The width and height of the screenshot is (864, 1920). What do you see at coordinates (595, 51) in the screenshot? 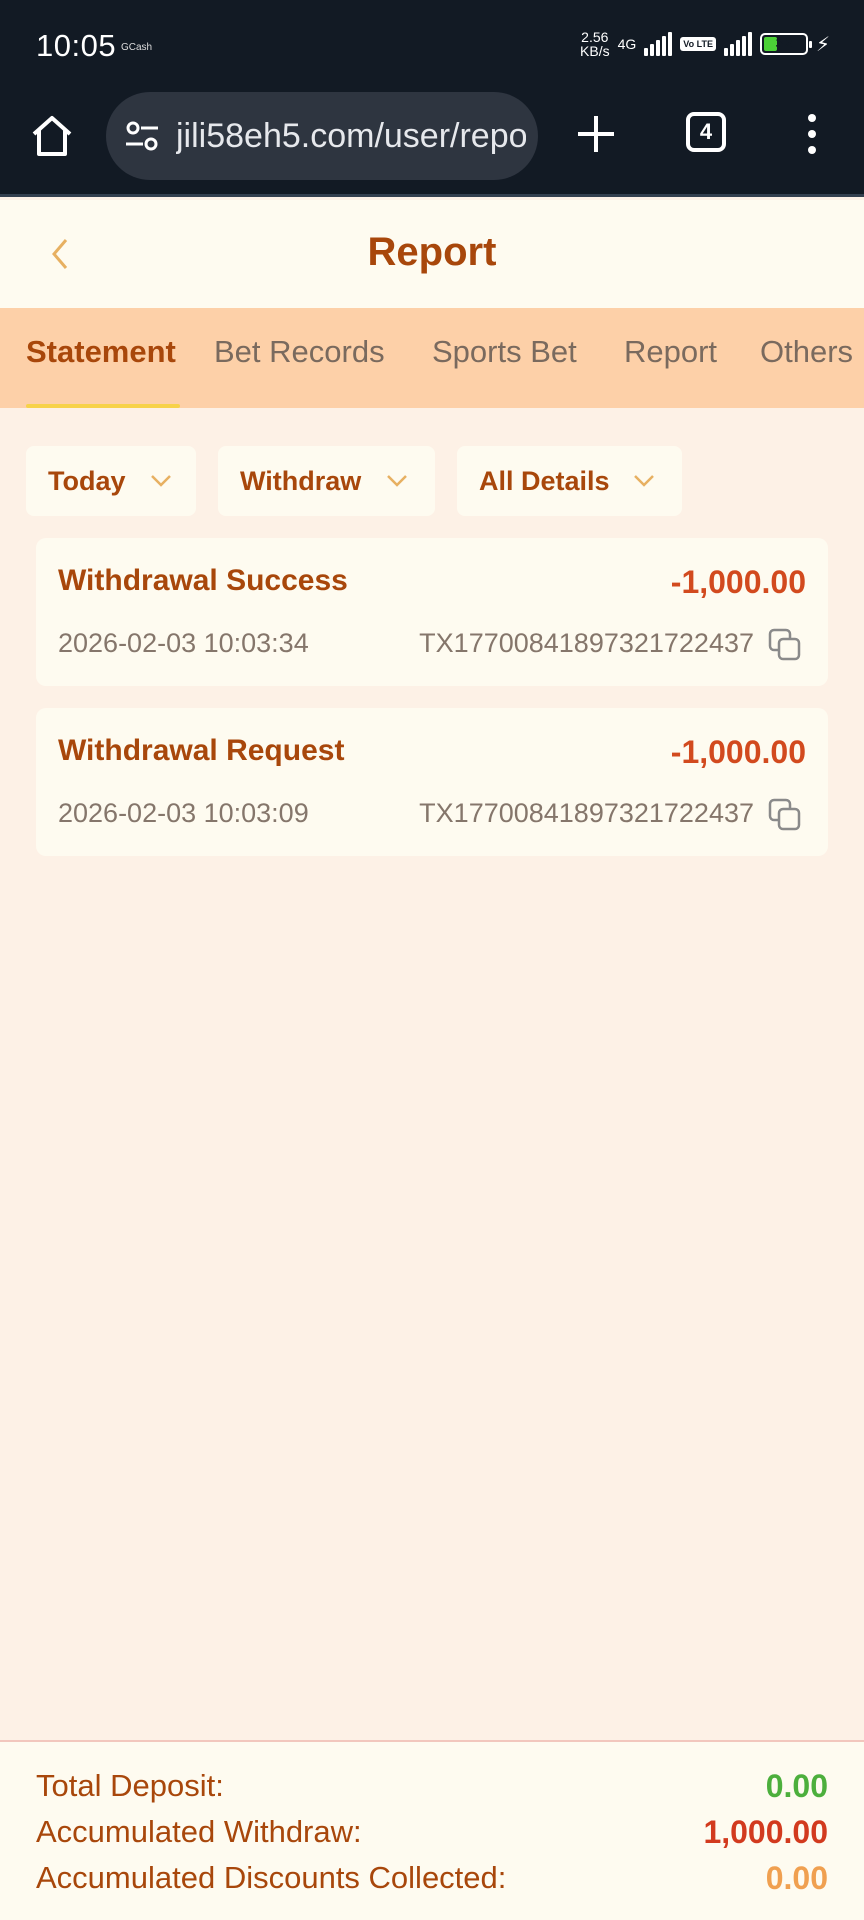
I see `network-speed-unit: KB/s` at bounding box center [595, 51].